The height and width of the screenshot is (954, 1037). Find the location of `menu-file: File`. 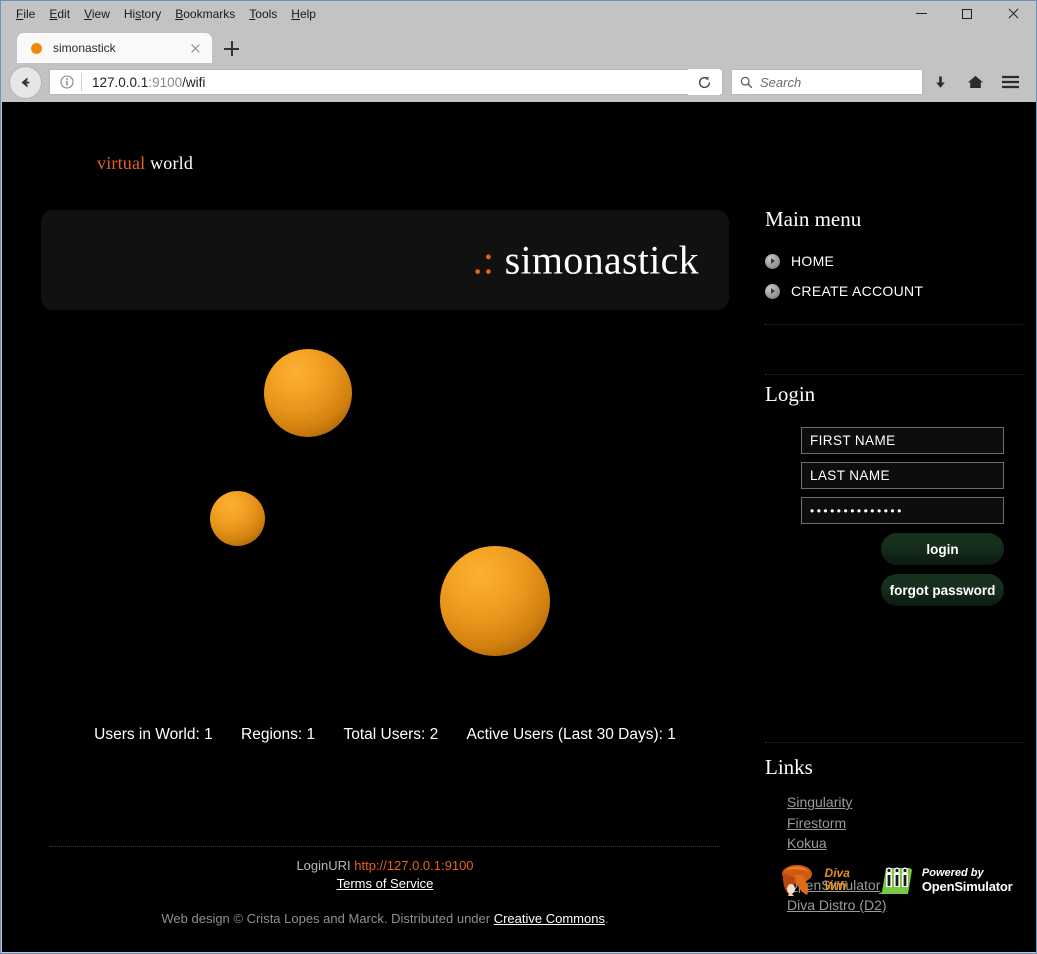

menu-file: File is located at coordinates (25, 14).